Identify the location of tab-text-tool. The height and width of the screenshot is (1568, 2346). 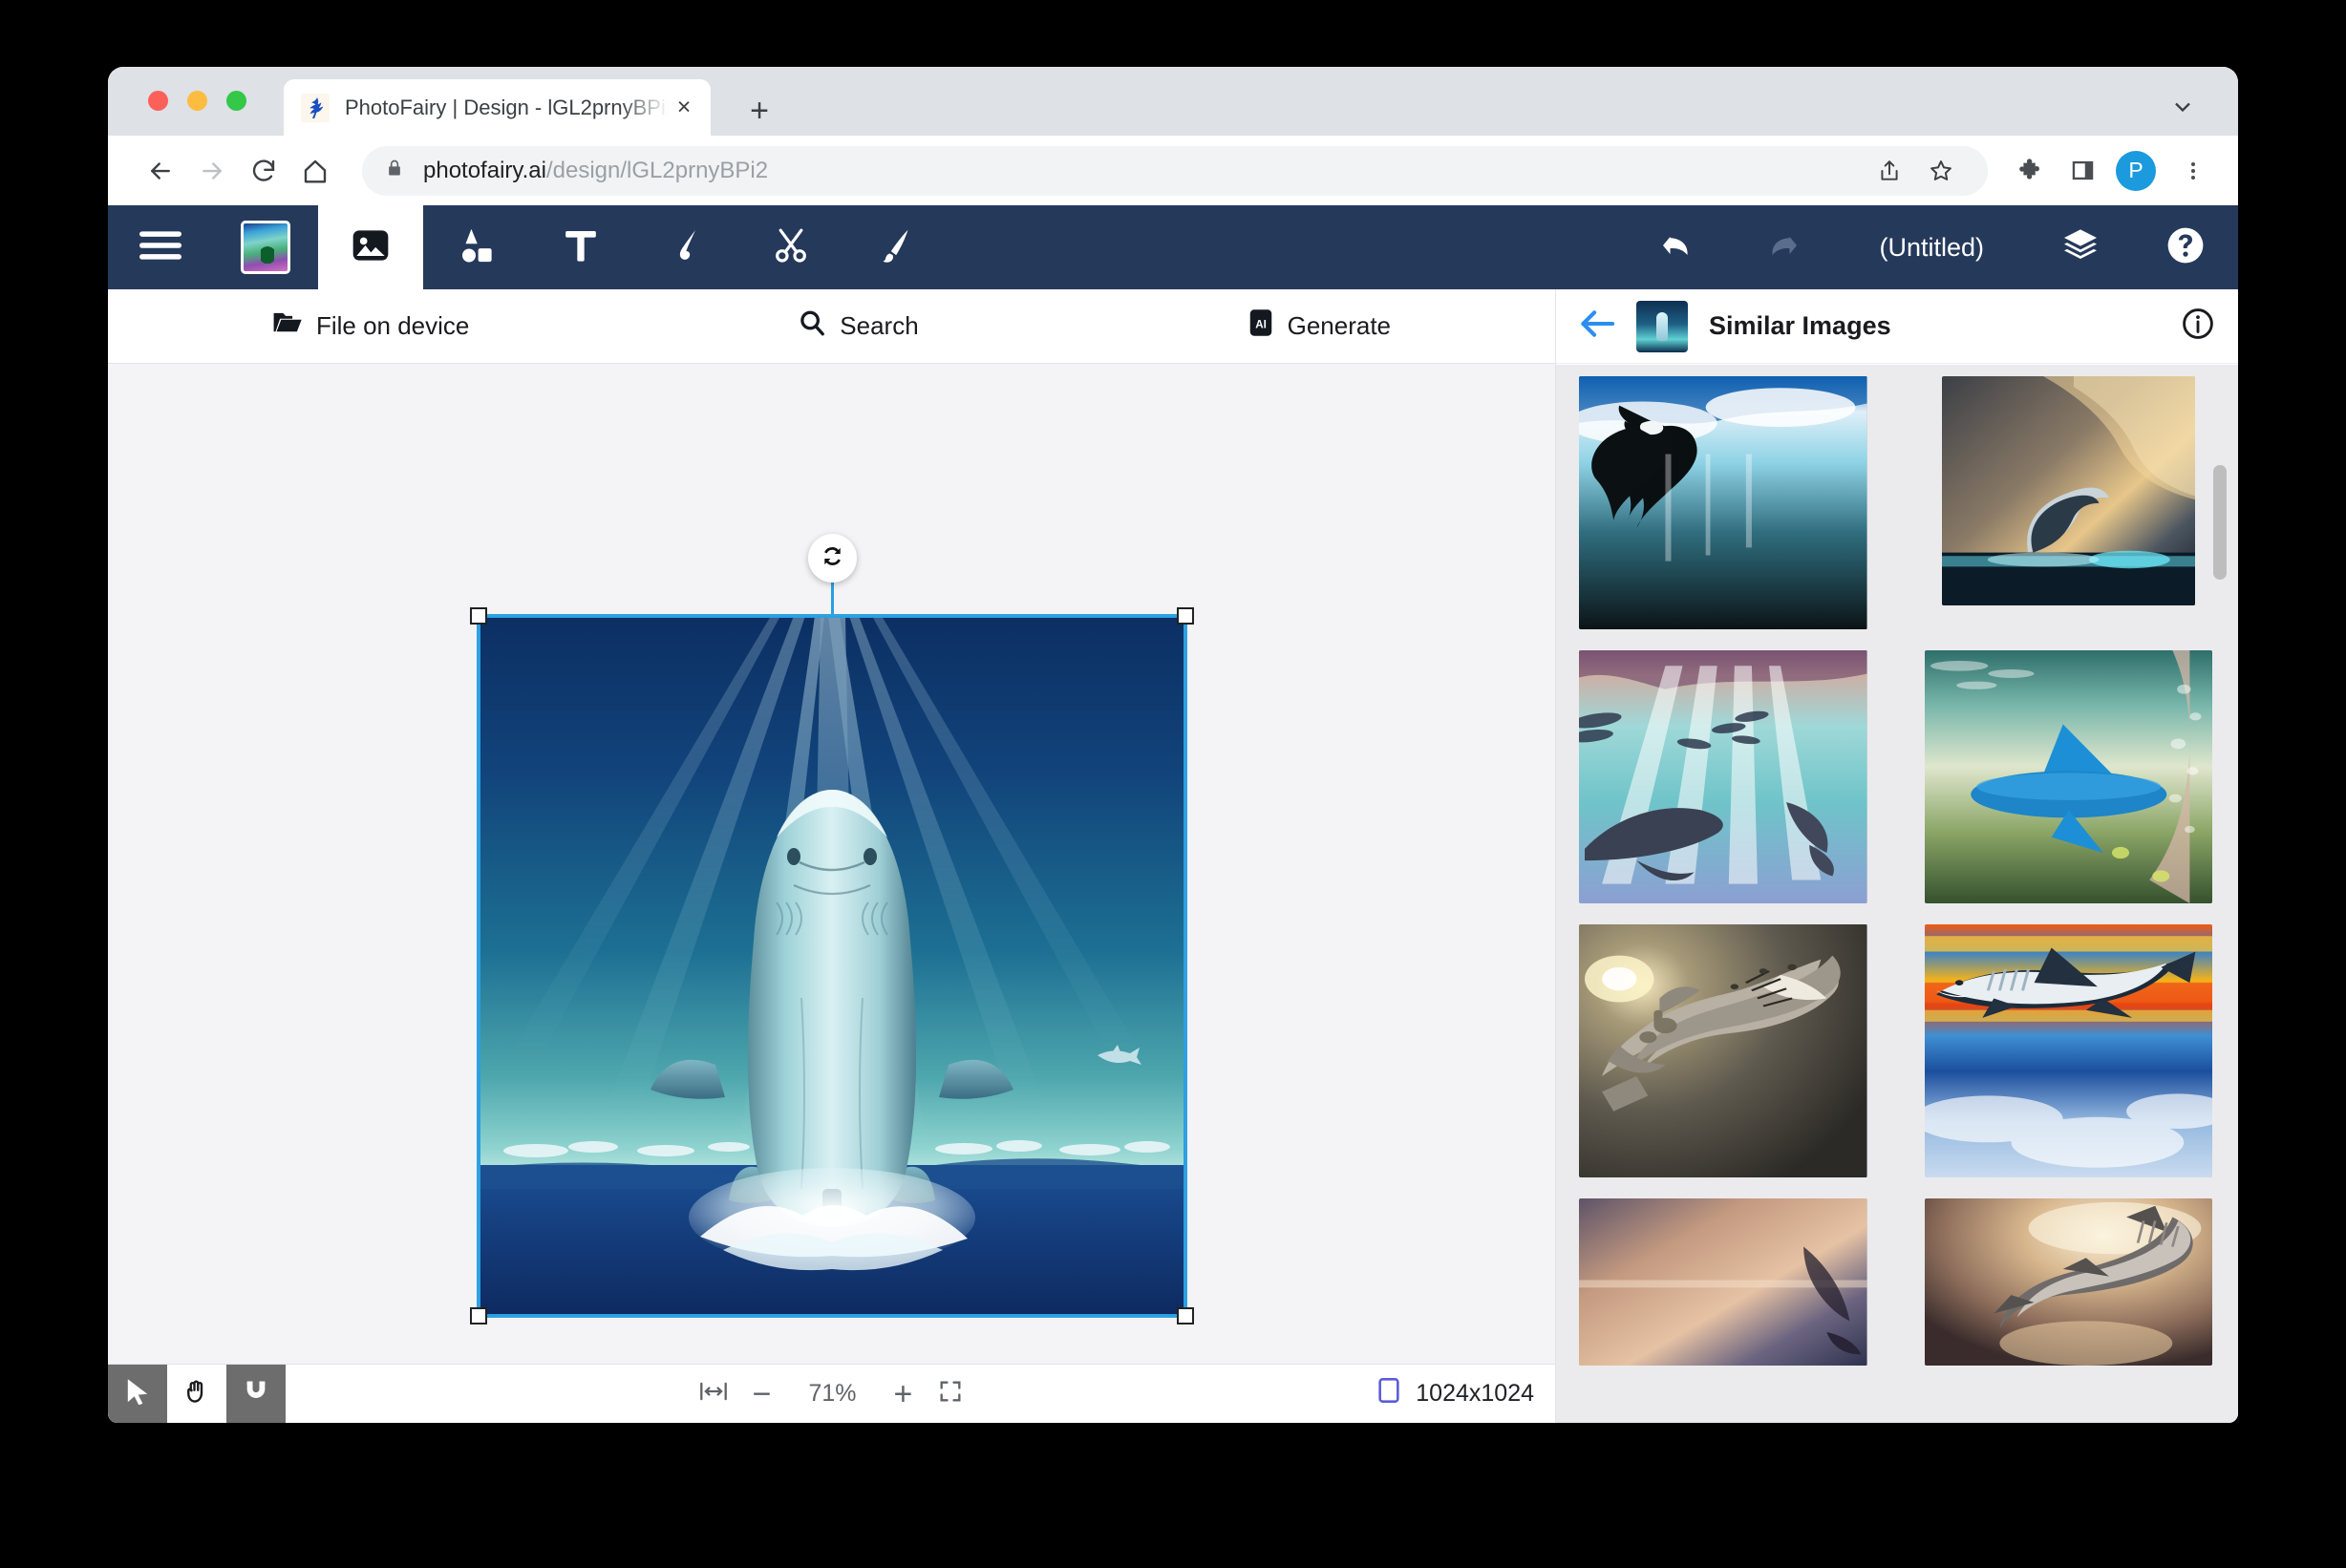
(581, 247).